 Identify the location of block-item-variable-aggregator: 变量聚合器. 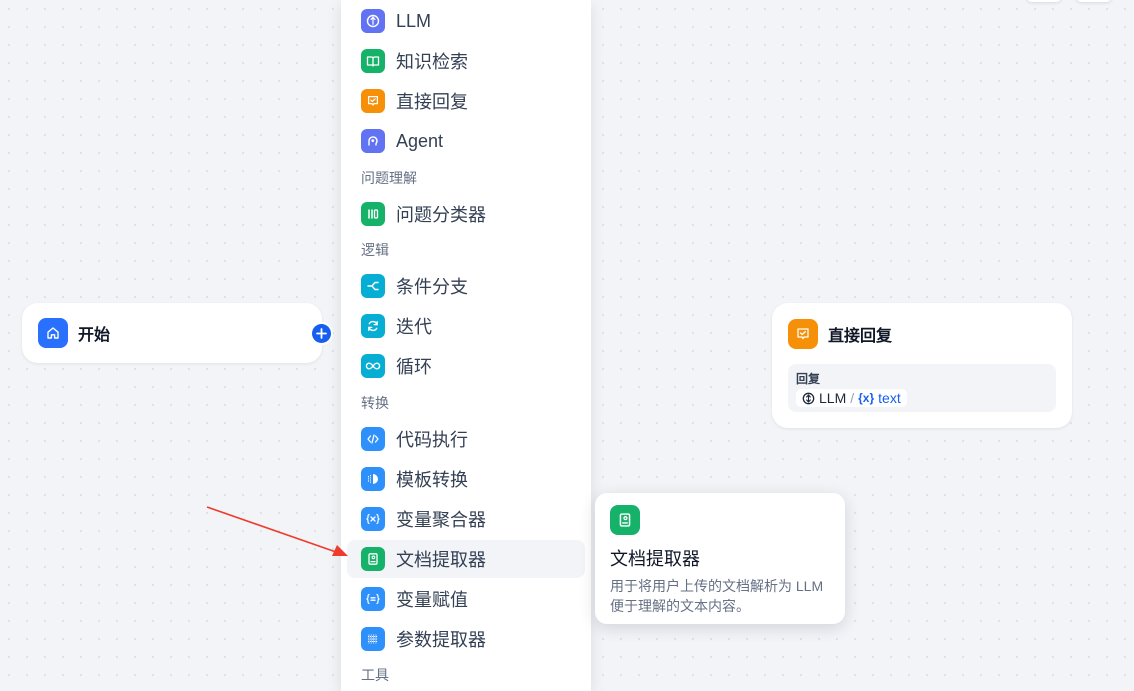
(466, 519).